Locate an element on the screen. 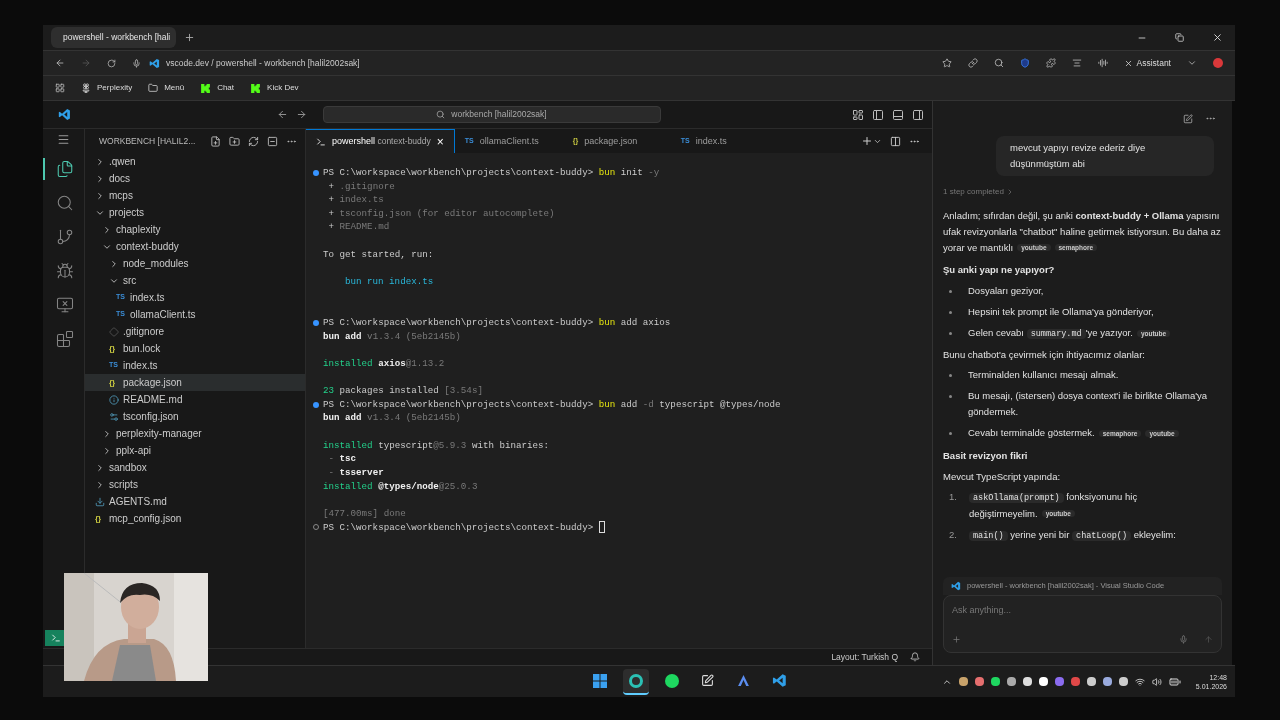  keyboard-layout: Layout: Turkish Q is located at coordinates (864, 657).